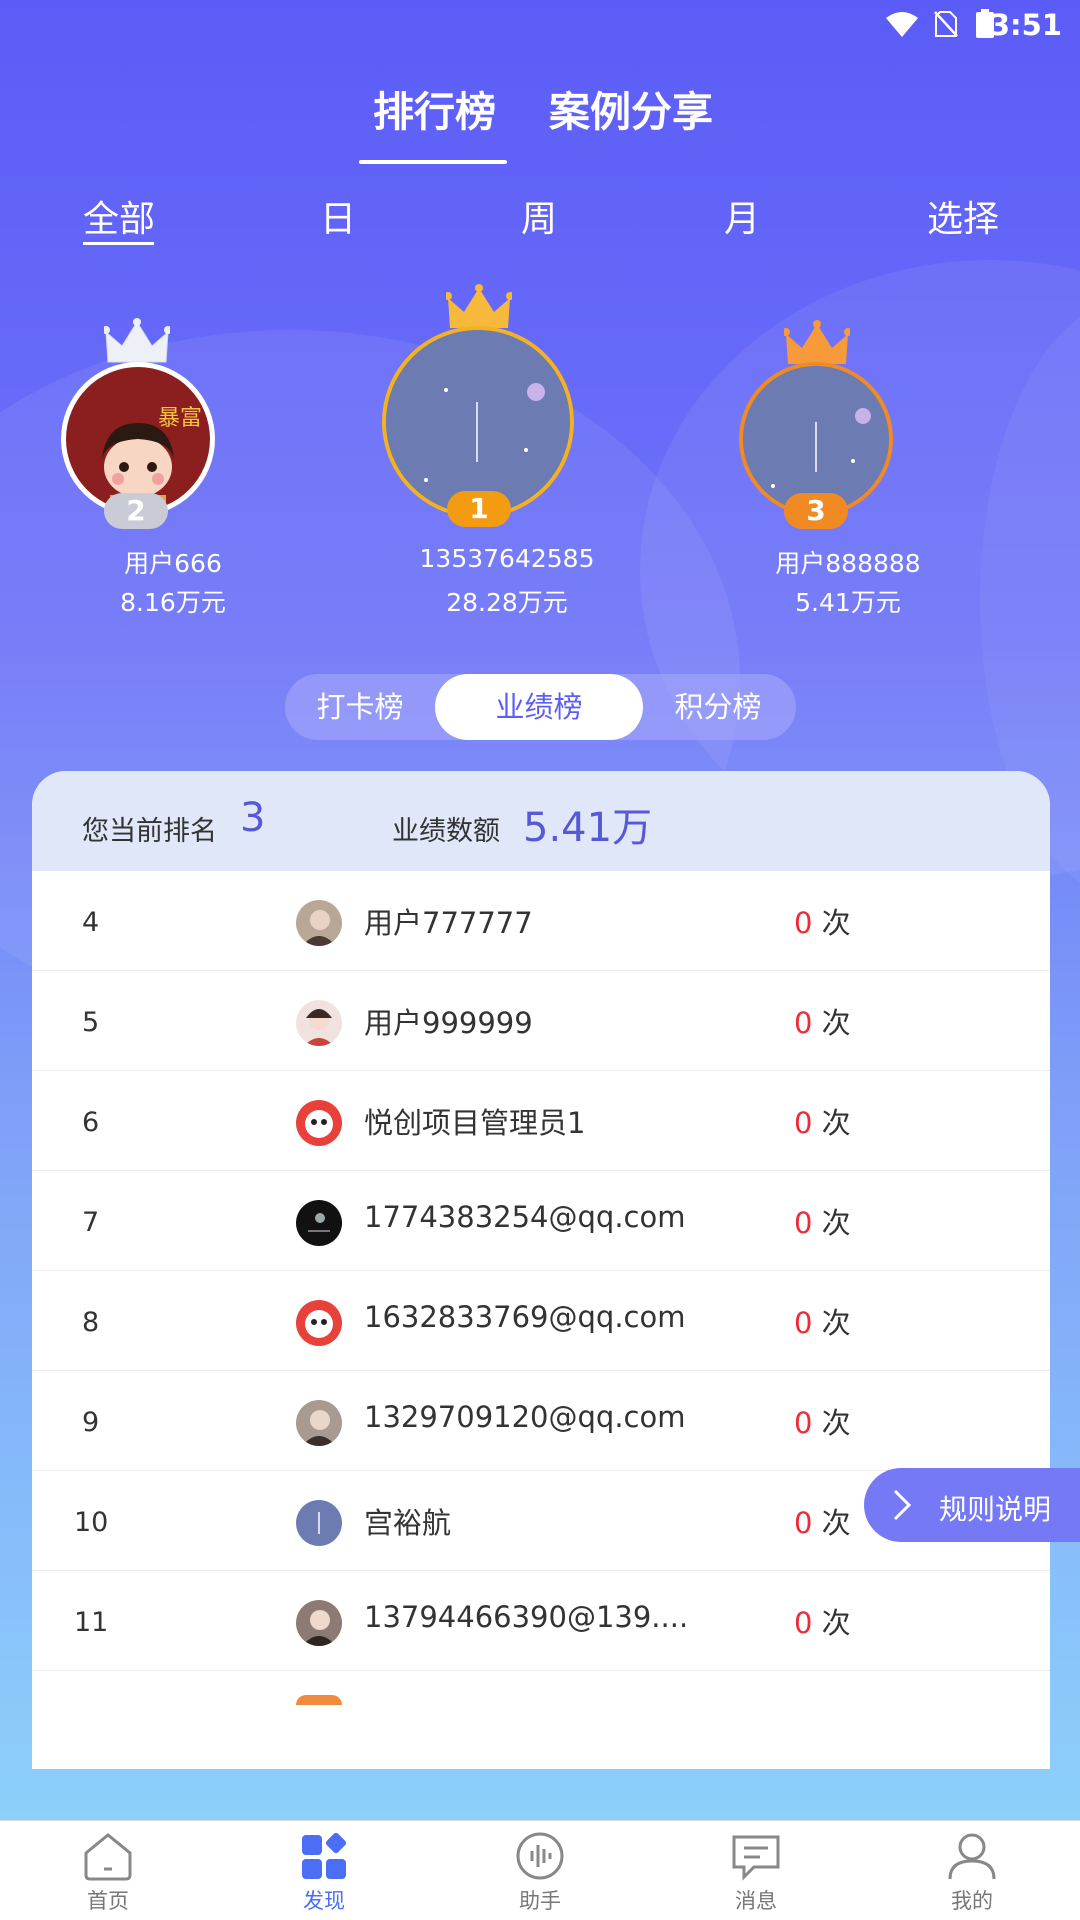  What do you see at coordinates (180, 418) in the screenshot?
I see `svg-text: 暴富` at bounding box center [180, 418].